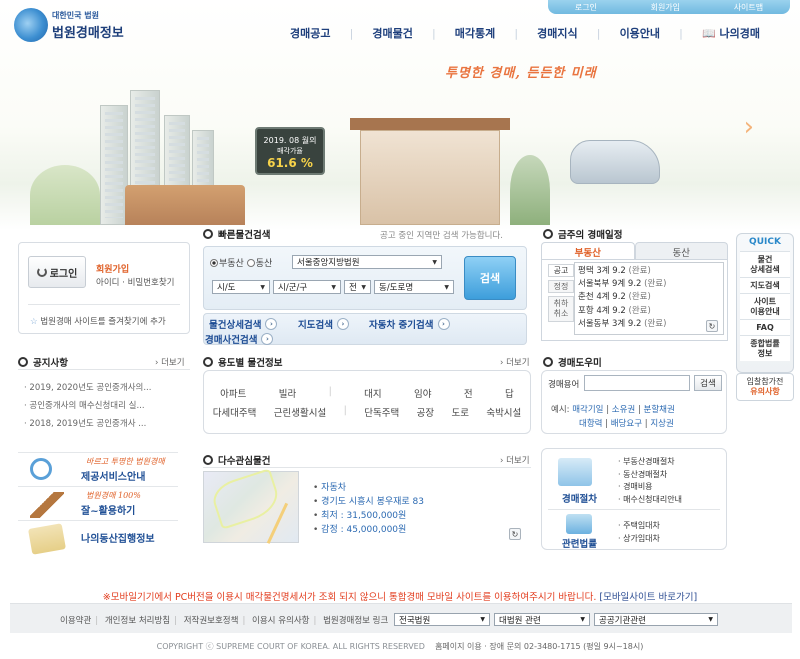 This screenshot has height=659, width=800. I want to click on procedure-link: · 매수신청대리안내, so click(650, 500).